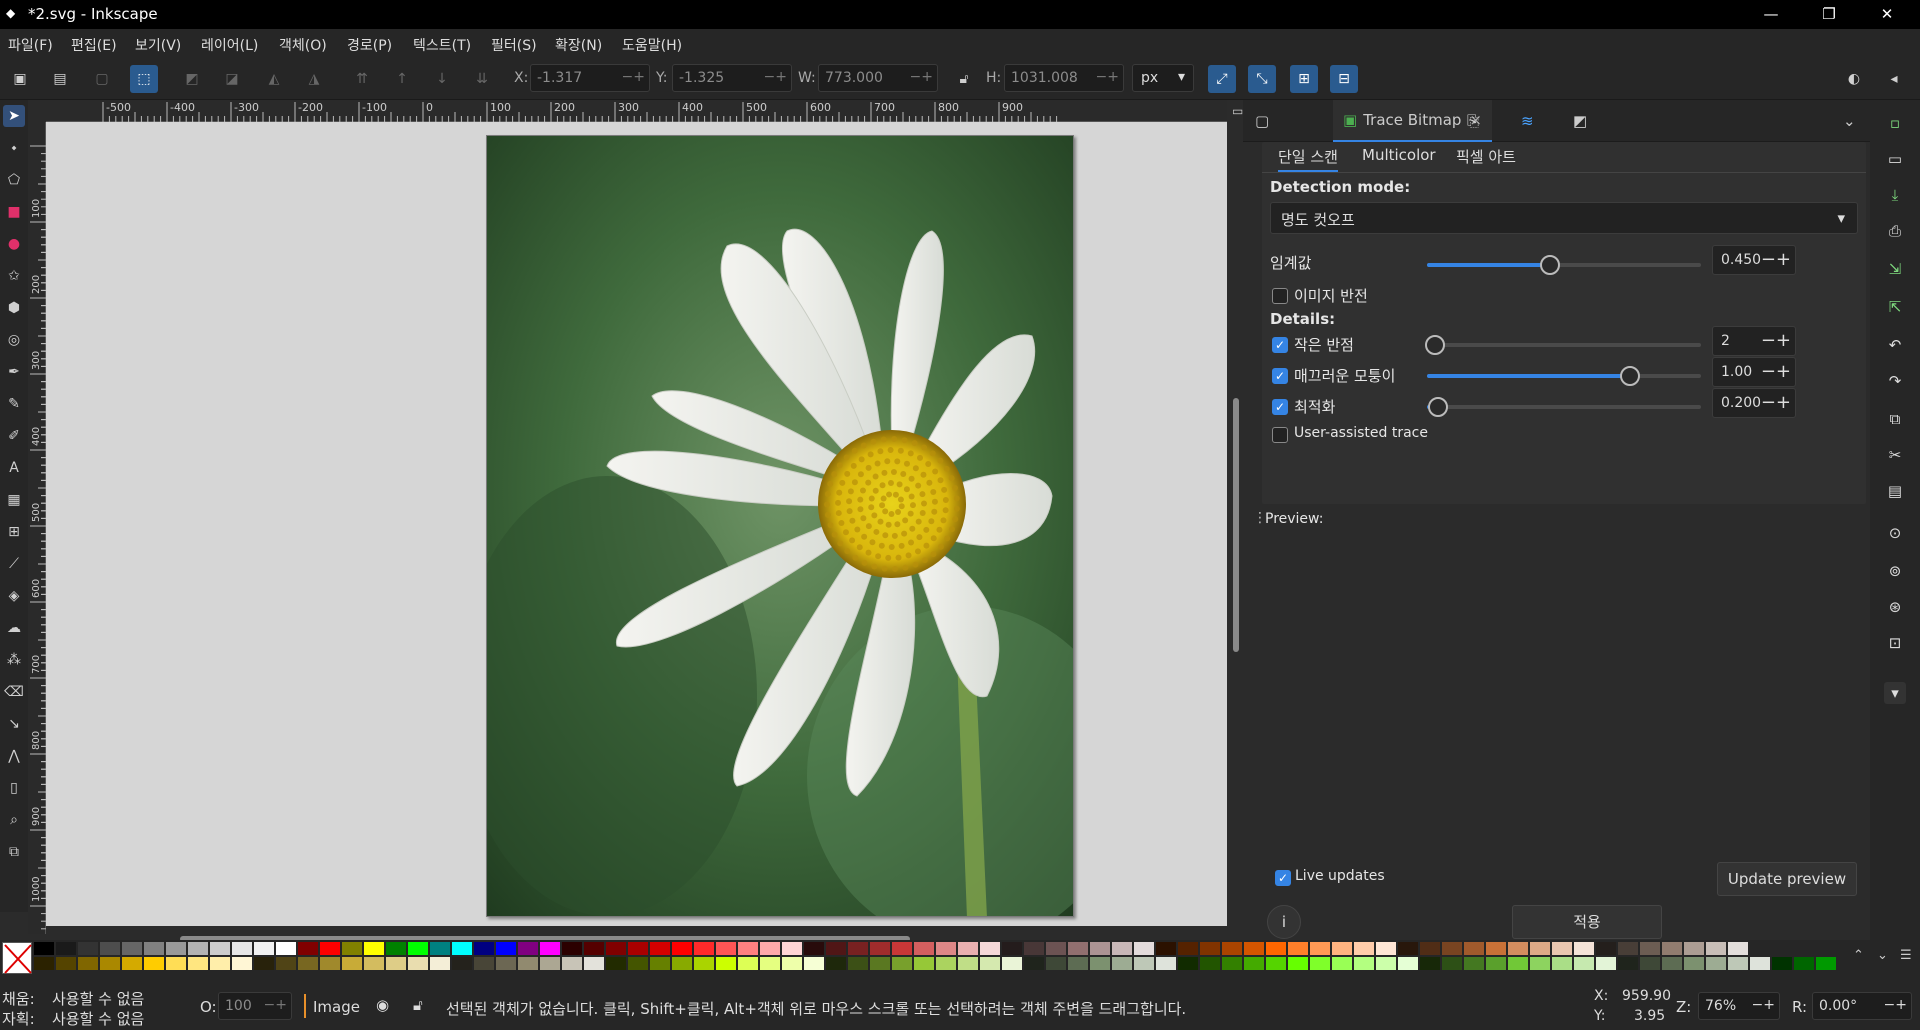  What do you see at coordinates (1882, 955) in the screenshot?
I see `palette-scroll-down-icon: ⌄` at bounding box center [1882, 955].